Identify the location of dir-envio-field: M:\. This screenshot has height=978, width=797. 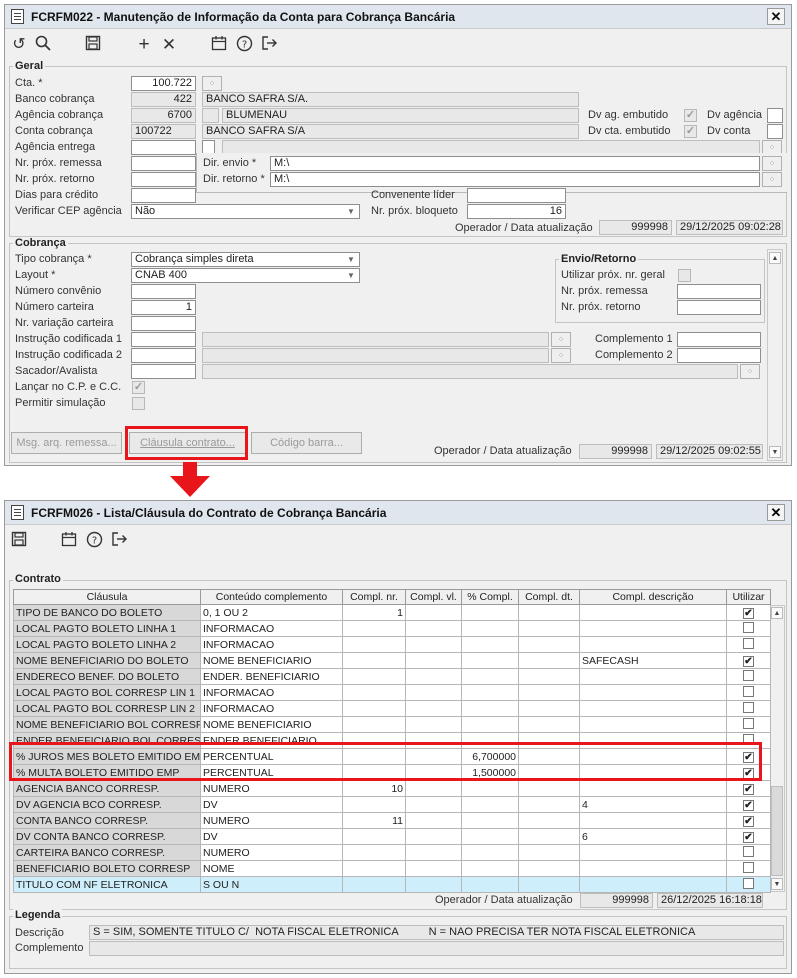
(515, 163).